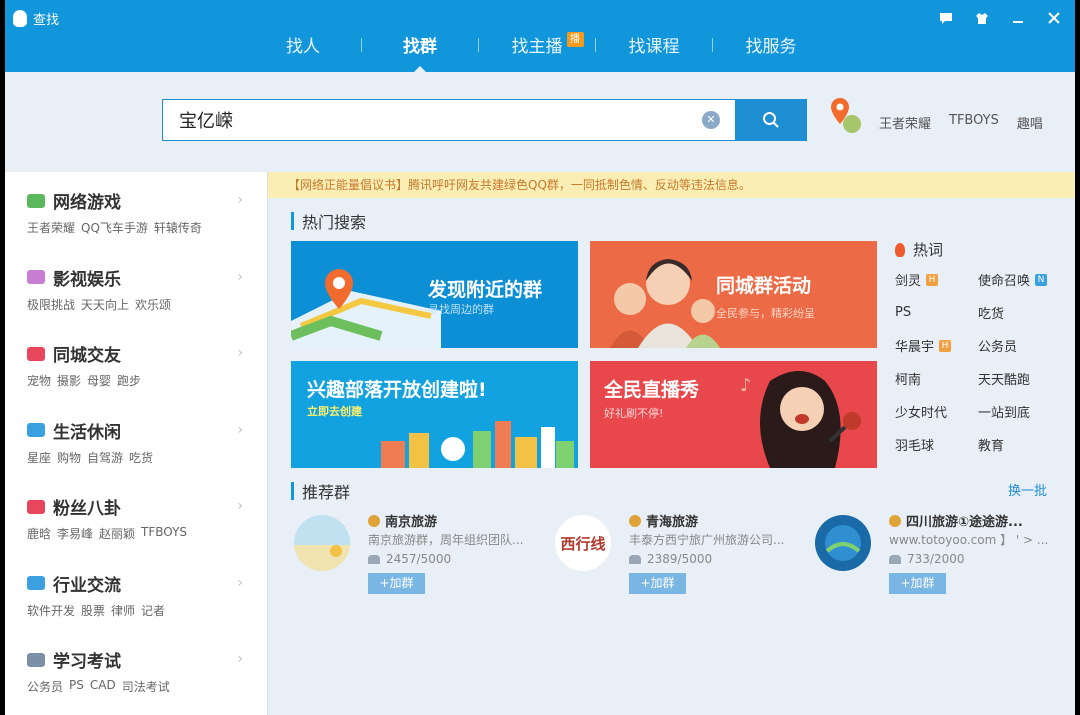 This screenshot has width=1080, height=715. I want to click on category-online-games: 网络游戏 王者荣耀 QQ飞车手游 轩辕传奇 ›, so click(136, 210).